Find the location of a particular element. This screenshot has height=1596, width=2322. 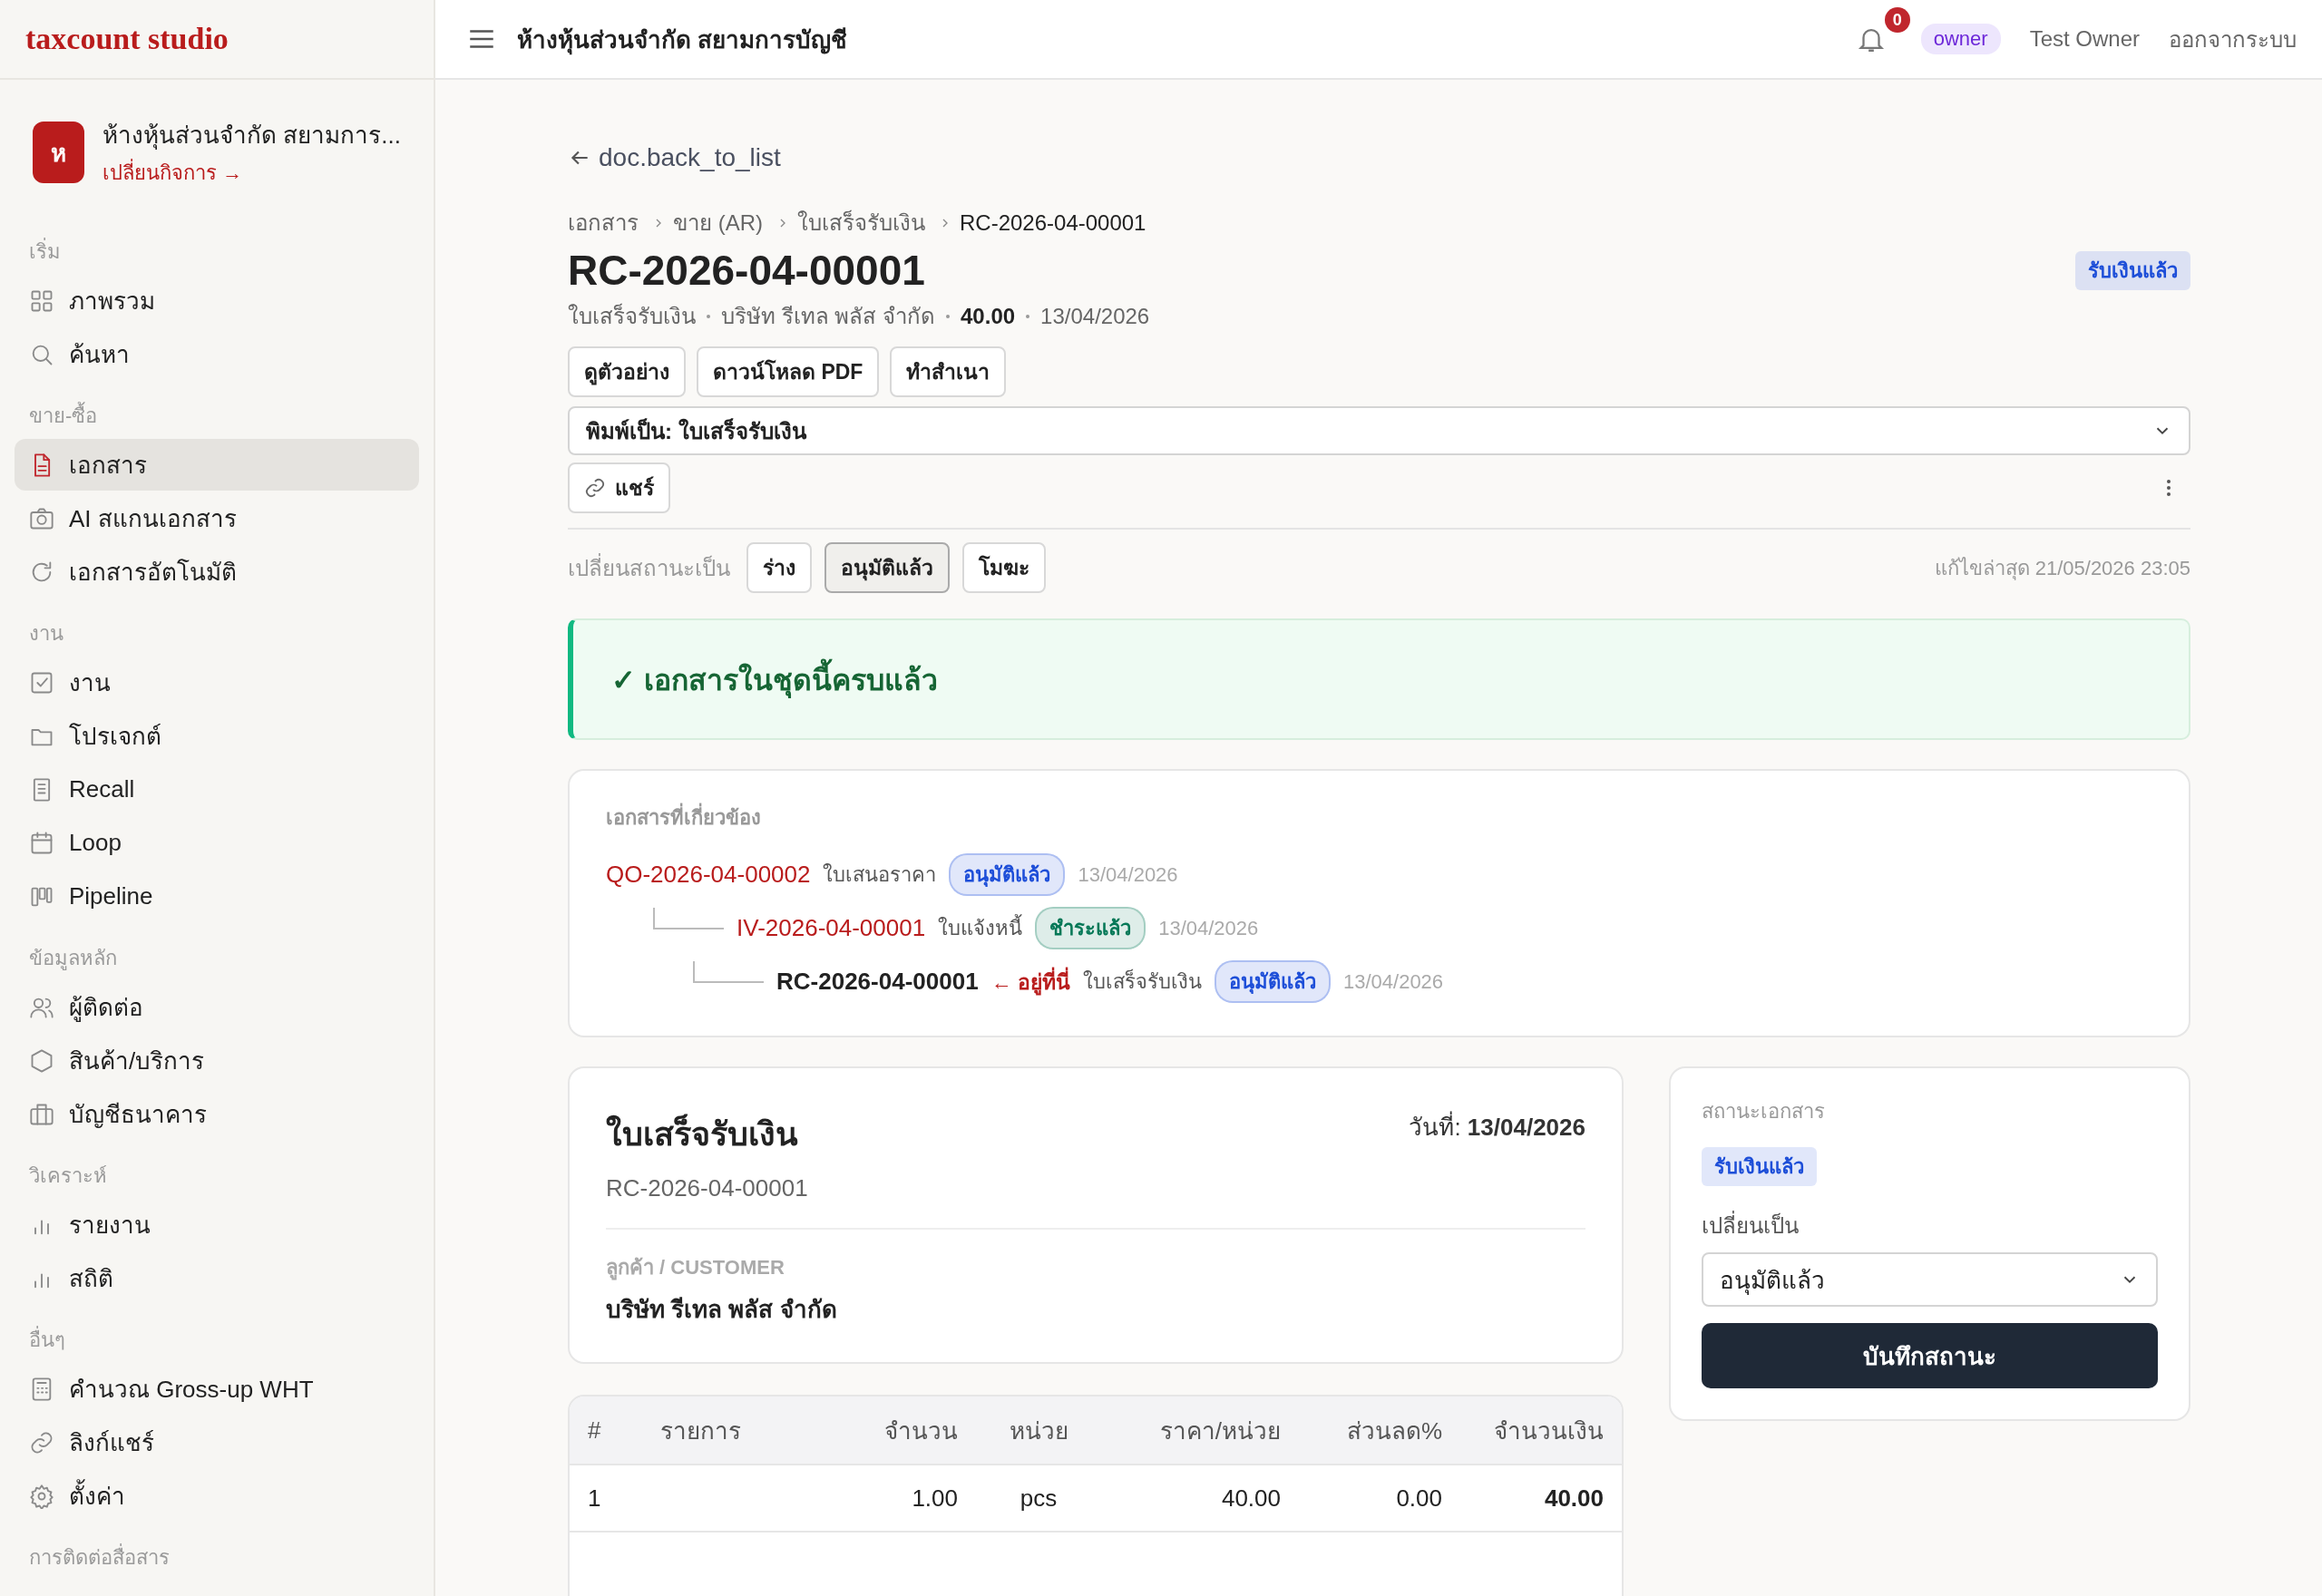

switch-company-link: เปลี่ยนกิจการ → is located at coordinates (251, 173).